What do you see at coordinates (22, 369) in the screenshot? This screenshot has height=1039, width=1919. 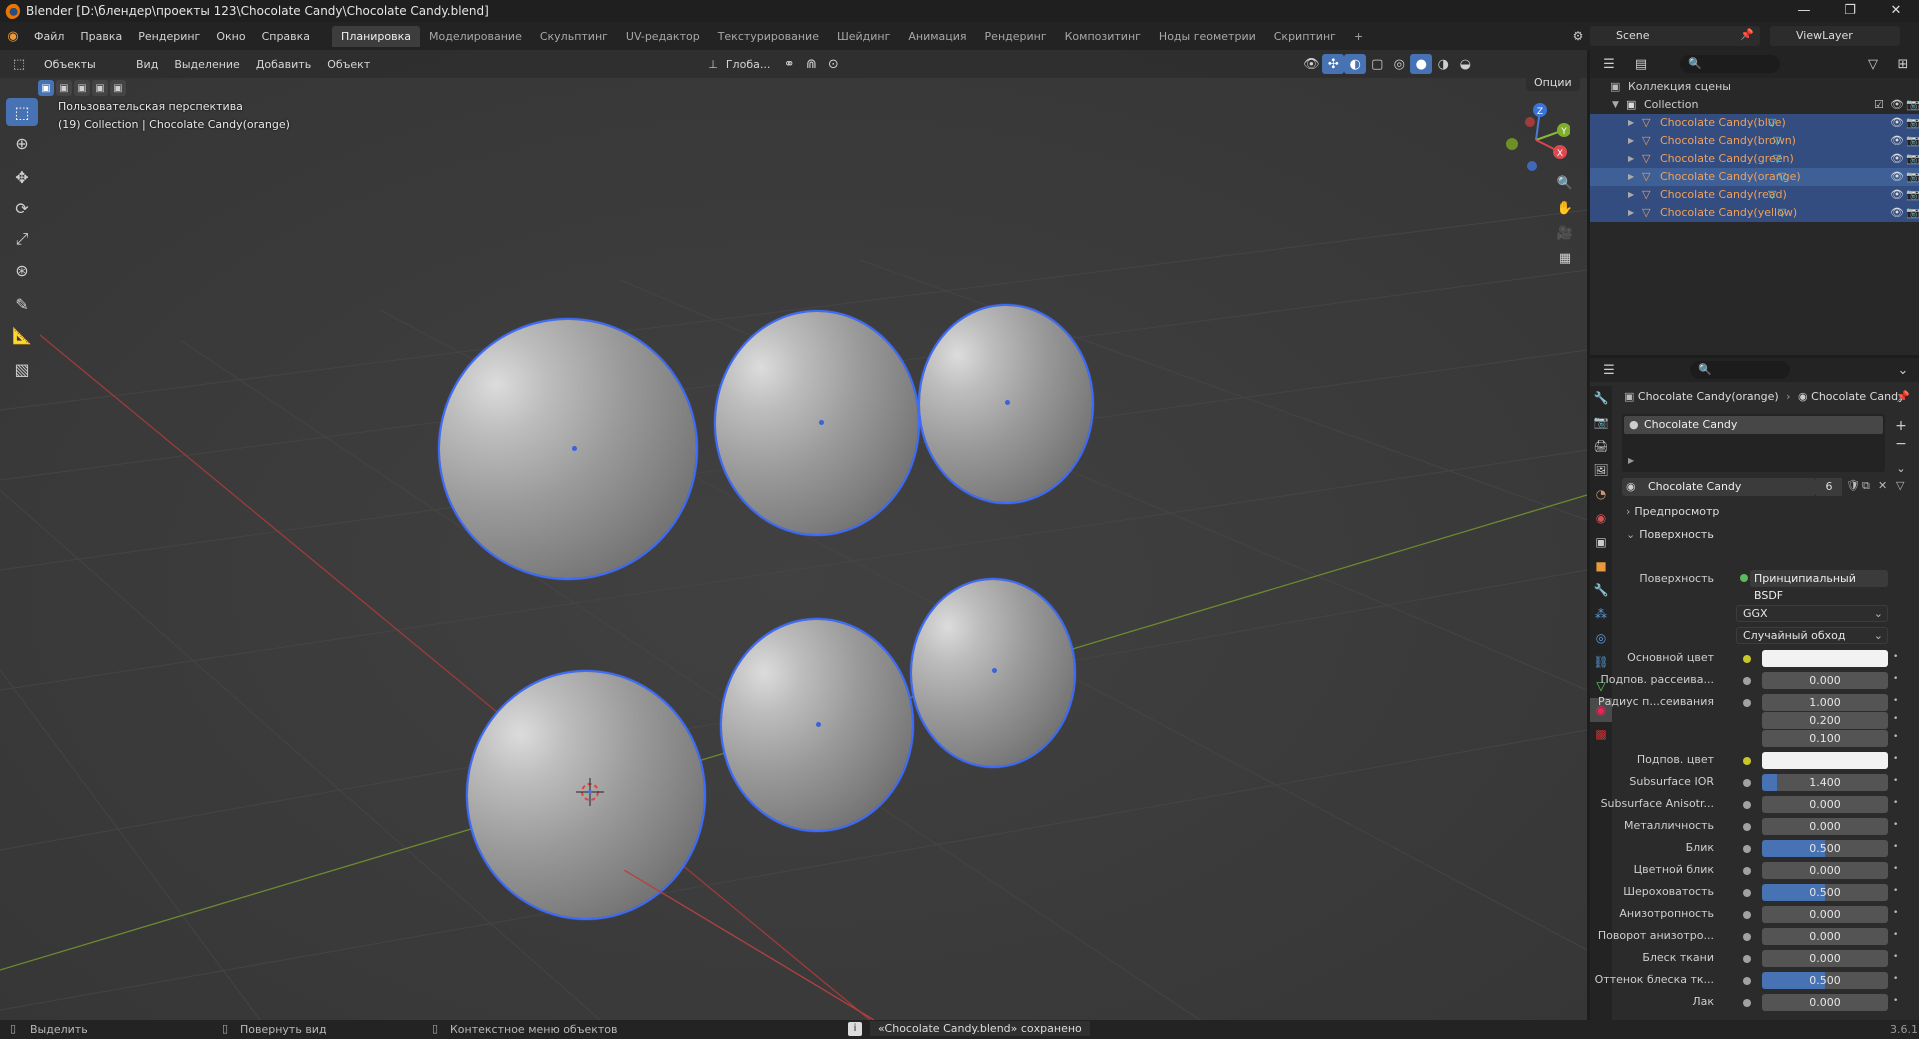 I see `add-cube-tool-icon: ▧` at bounding box center [22, 369].